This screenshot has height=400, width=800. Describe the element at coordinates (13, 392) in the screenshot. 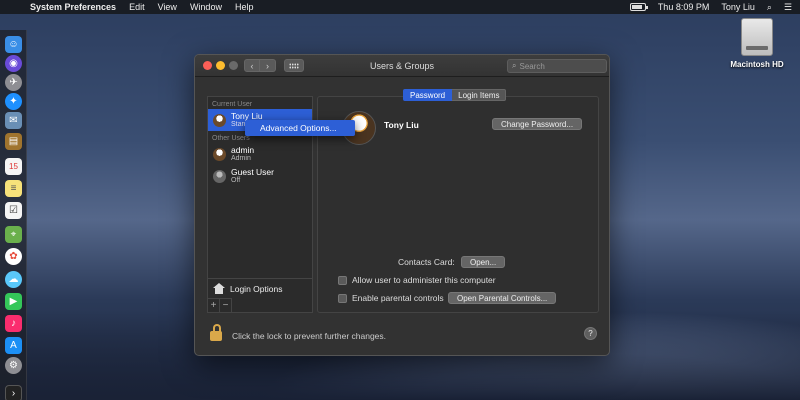

I see `terminal-icon: ›` at that location.